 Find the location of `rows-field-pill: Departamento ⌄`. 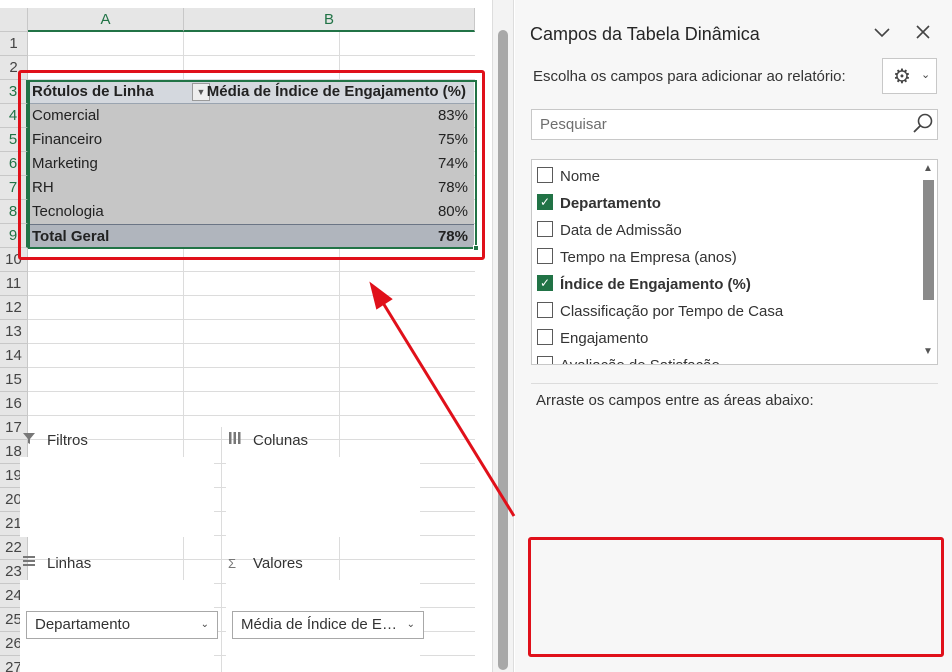

rows-field-pill: Departamento ⌄ is located at coordinates (122, 625).